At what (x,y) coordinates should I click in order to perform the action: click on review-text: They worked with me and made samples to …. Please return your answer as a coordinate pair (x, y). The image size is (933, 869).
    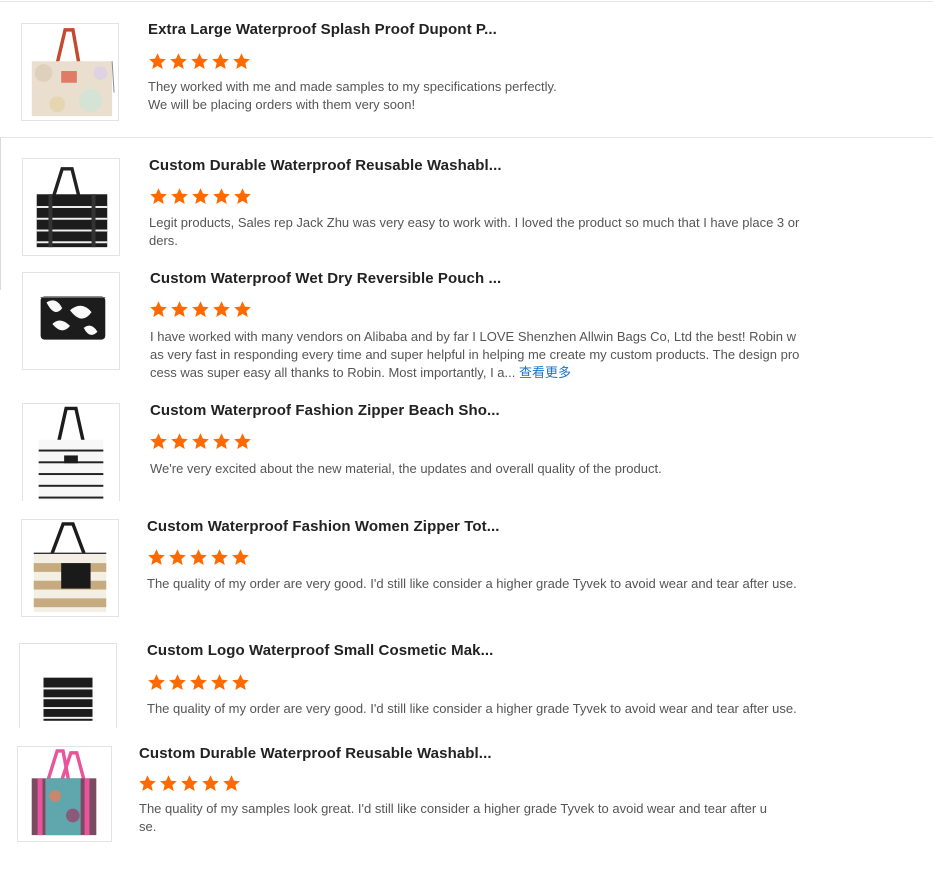
    Looking at the image, I should click on (352, 95).